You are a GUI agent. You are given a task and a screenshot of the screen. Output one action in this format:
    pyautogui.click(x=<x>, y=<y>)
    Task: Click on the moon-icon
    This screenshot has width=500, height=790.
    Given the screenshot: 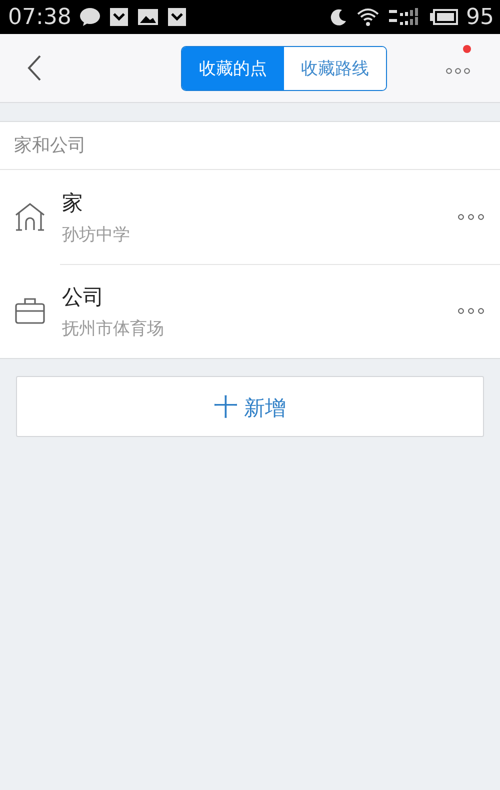 What is the action you would take?
    pyautogui.click(x=339, y=17)
    